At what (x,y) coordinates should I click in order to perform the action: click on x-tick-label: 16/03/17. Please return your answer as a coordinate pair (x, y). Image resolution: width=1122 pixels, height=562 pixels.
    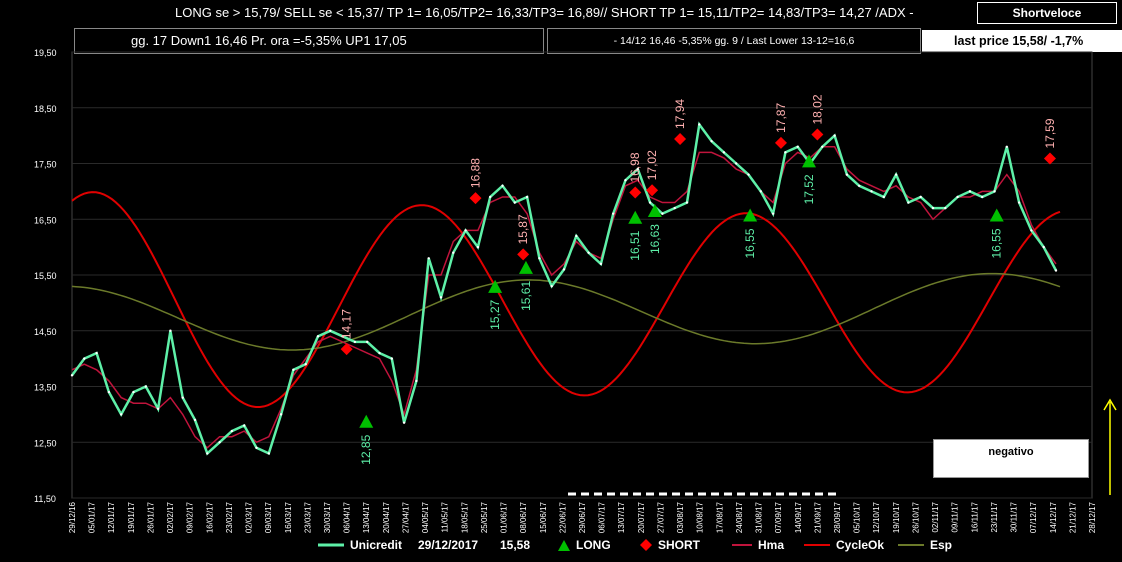
    Looking at the image, I should click on (288, 517).